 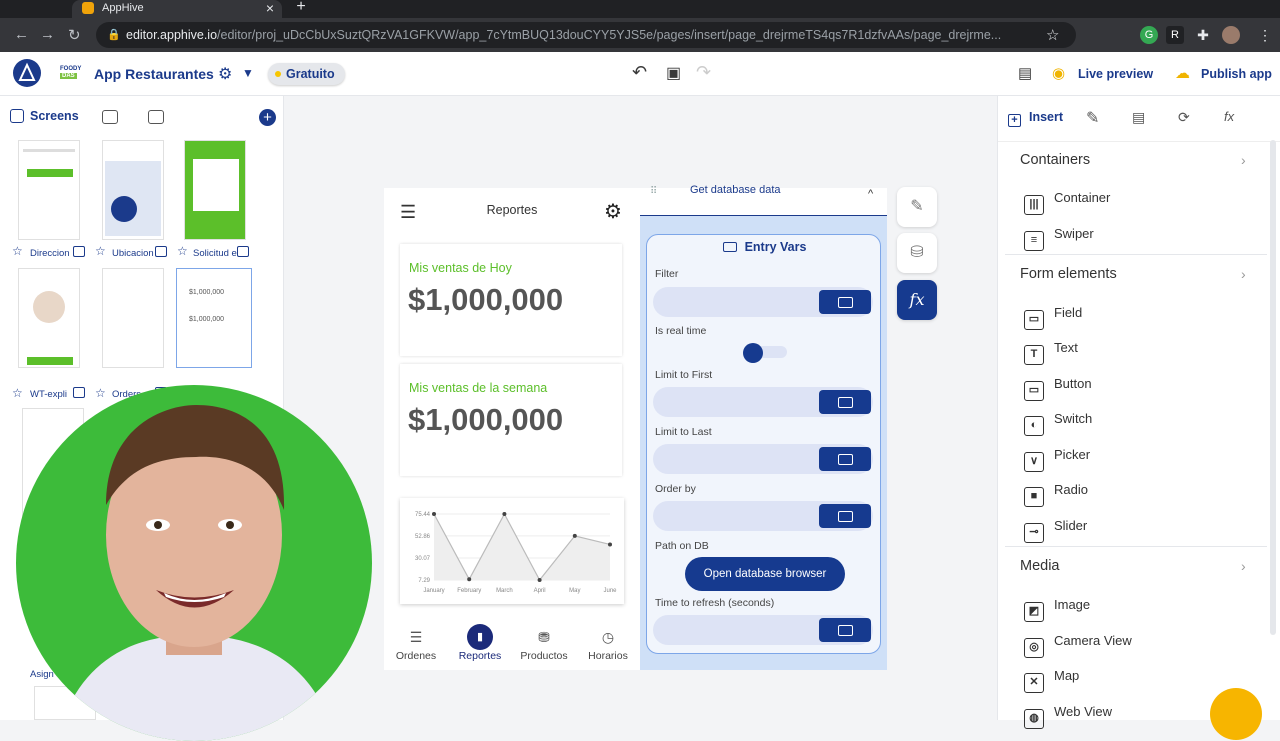 I want to click on database-tool-icon: ⛁, so click(x=917, y=253).